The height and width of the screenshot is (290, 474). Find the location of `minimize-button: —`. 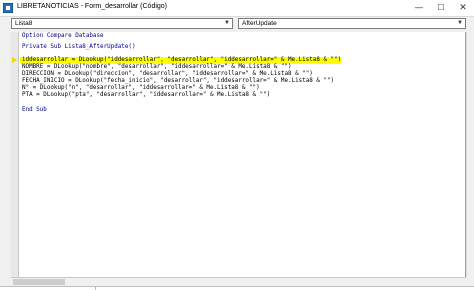

minimize-button: — is located at coordinates (419, 8).